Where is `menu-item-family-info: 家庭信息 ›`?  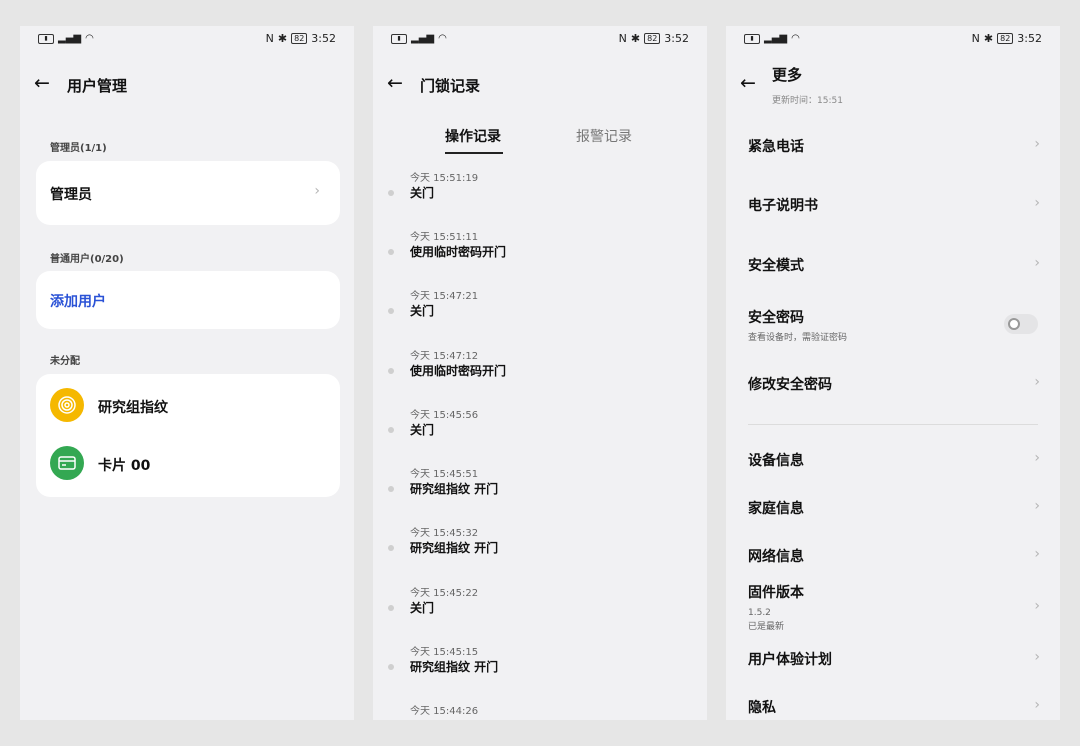 menu-item-family-info: 家庭信息 › is located at coordinates (904, 518).